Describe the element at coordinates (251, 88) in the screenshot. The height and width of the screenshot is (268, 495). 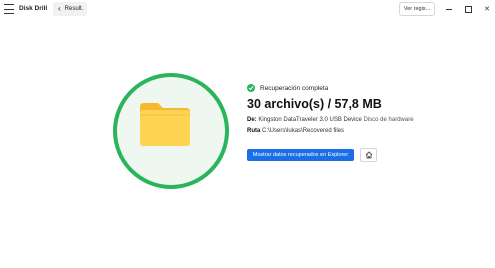
I see `check-circle-icon` at that location.